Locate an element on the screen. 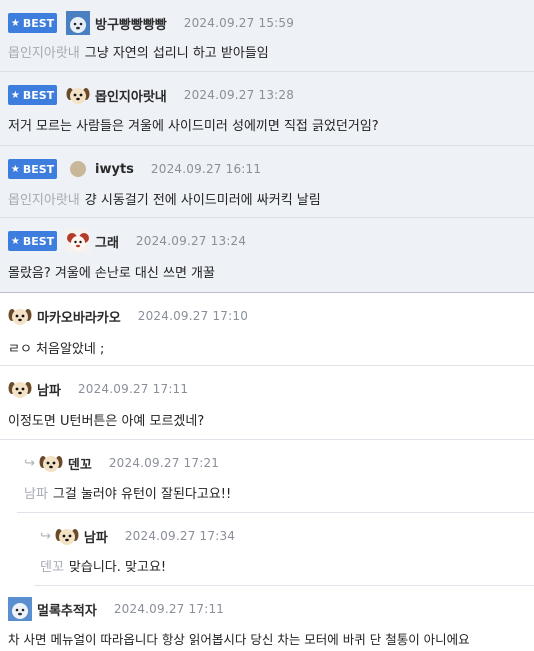 The image size is (534, 651). comment-text: 맞습니다. 맞고요! is located at coordinates (117, 567).